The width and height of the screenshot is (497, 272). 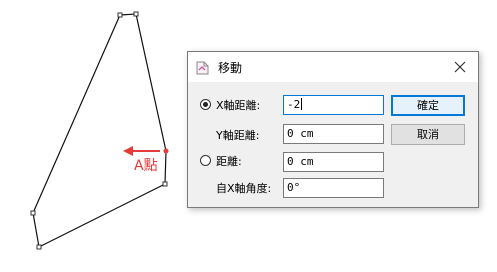 What do you see at coordinates (428, 105) in the screenshot?
I see `ok-button: 確定` at bounding box center [428, 105].